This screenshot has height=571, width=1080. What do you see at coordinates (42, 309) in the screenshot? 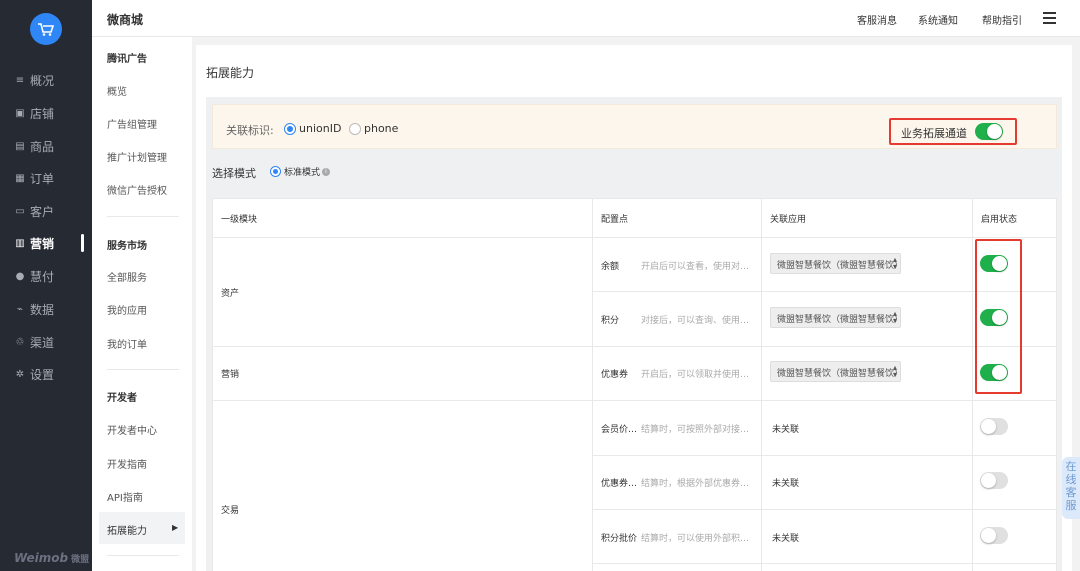
I see `nav-label: 数据` at bounding box center [42, 309].